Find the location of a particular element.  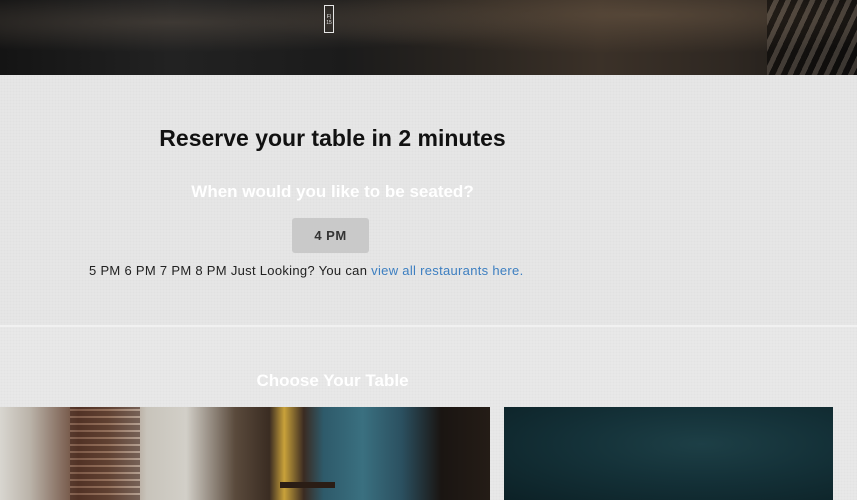

choose-table-title: Choose Your Table is located at coordinates (332, 380).